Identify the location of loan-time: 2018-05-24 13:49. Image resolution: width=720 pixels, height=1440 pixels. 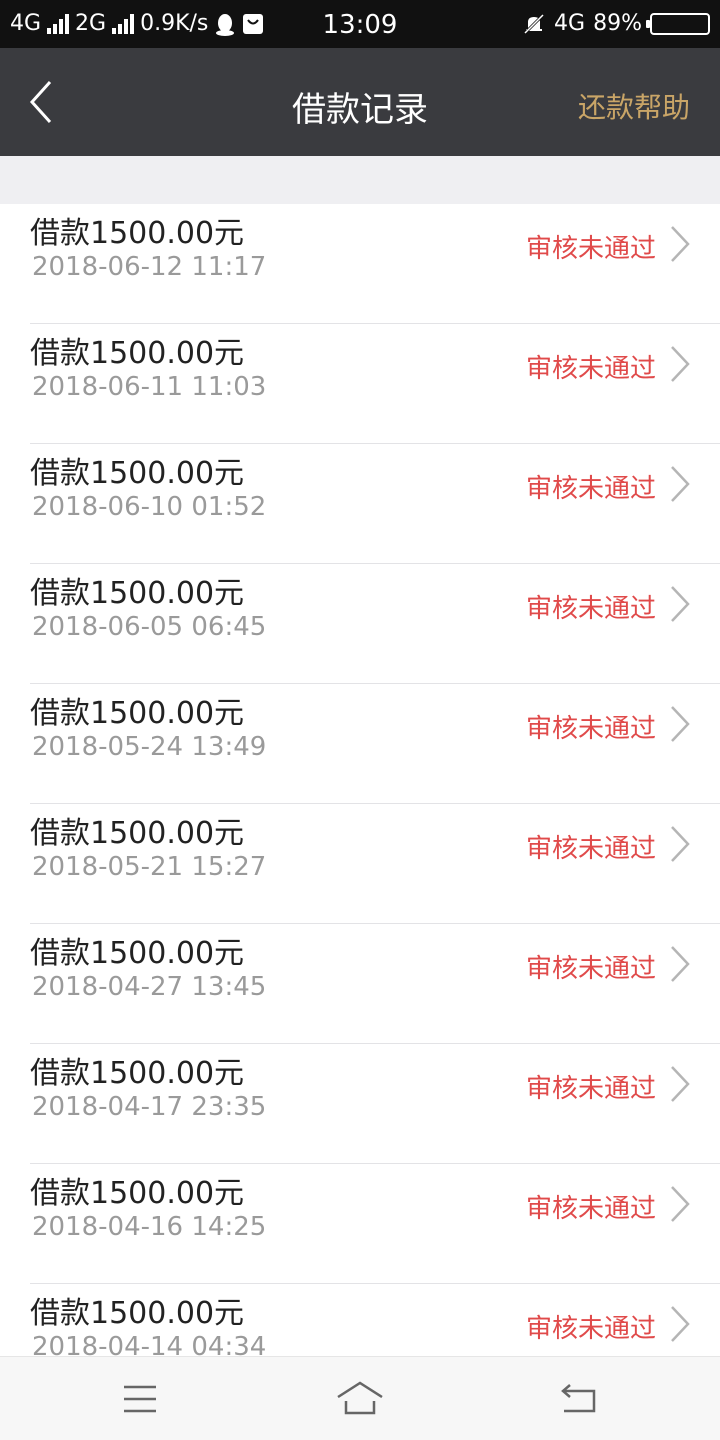
(149, 747).